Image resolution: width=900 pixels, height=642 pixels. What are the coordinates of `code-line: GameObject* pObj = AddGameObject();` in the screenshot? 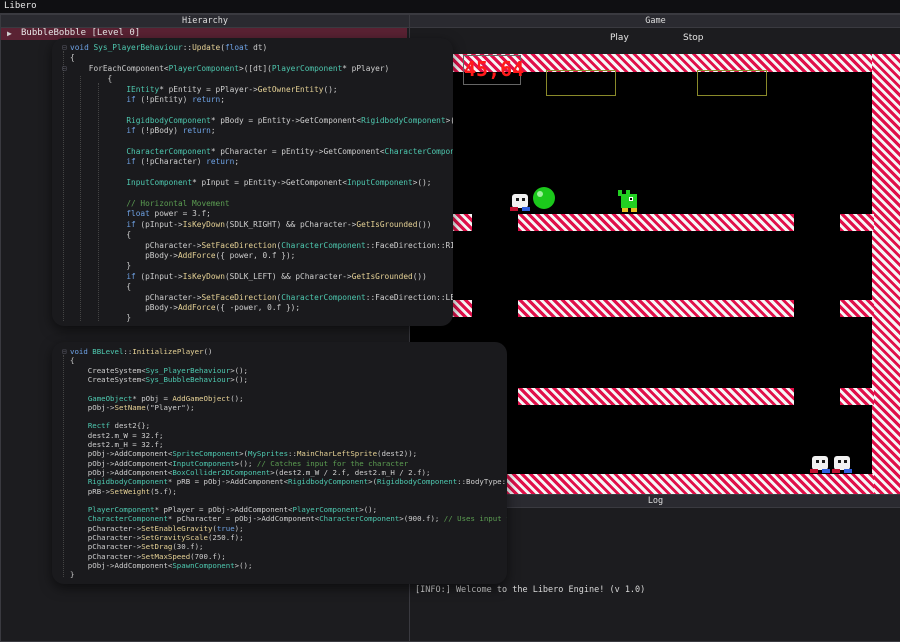 It's located at (165, 398).